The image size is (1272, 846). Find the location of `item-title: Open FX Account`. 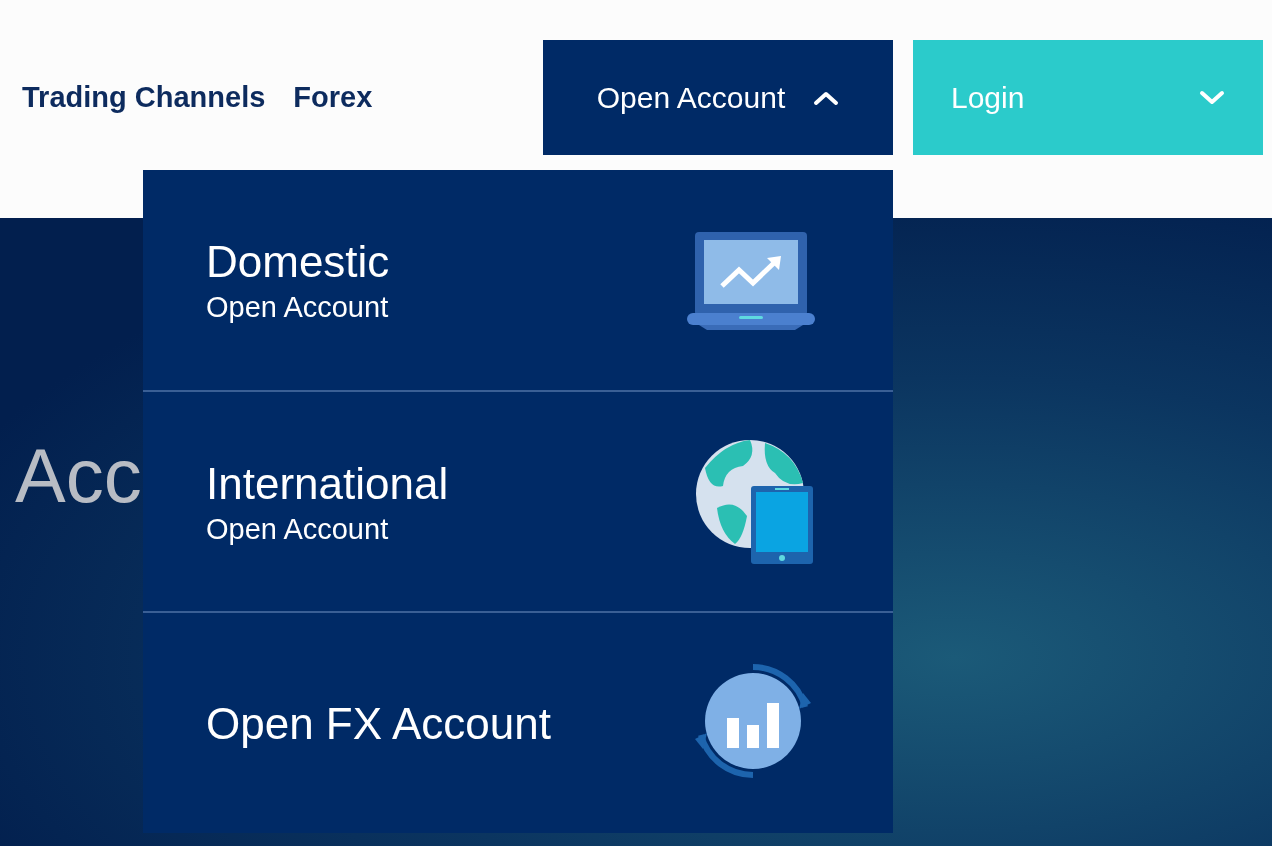

item-title: Open FX Account is located at coordinates (378, 723).